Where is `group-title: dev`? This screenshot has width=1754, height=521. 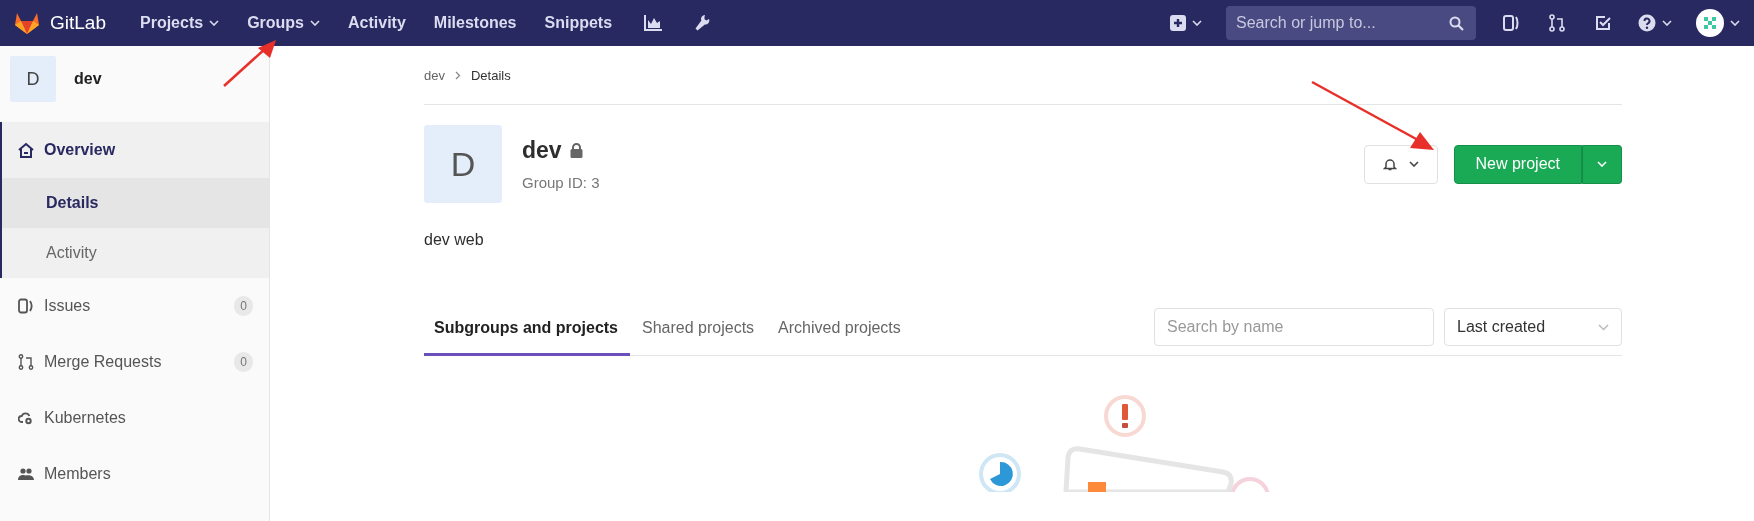 group-title: dev is located at coordinates (542, 150).